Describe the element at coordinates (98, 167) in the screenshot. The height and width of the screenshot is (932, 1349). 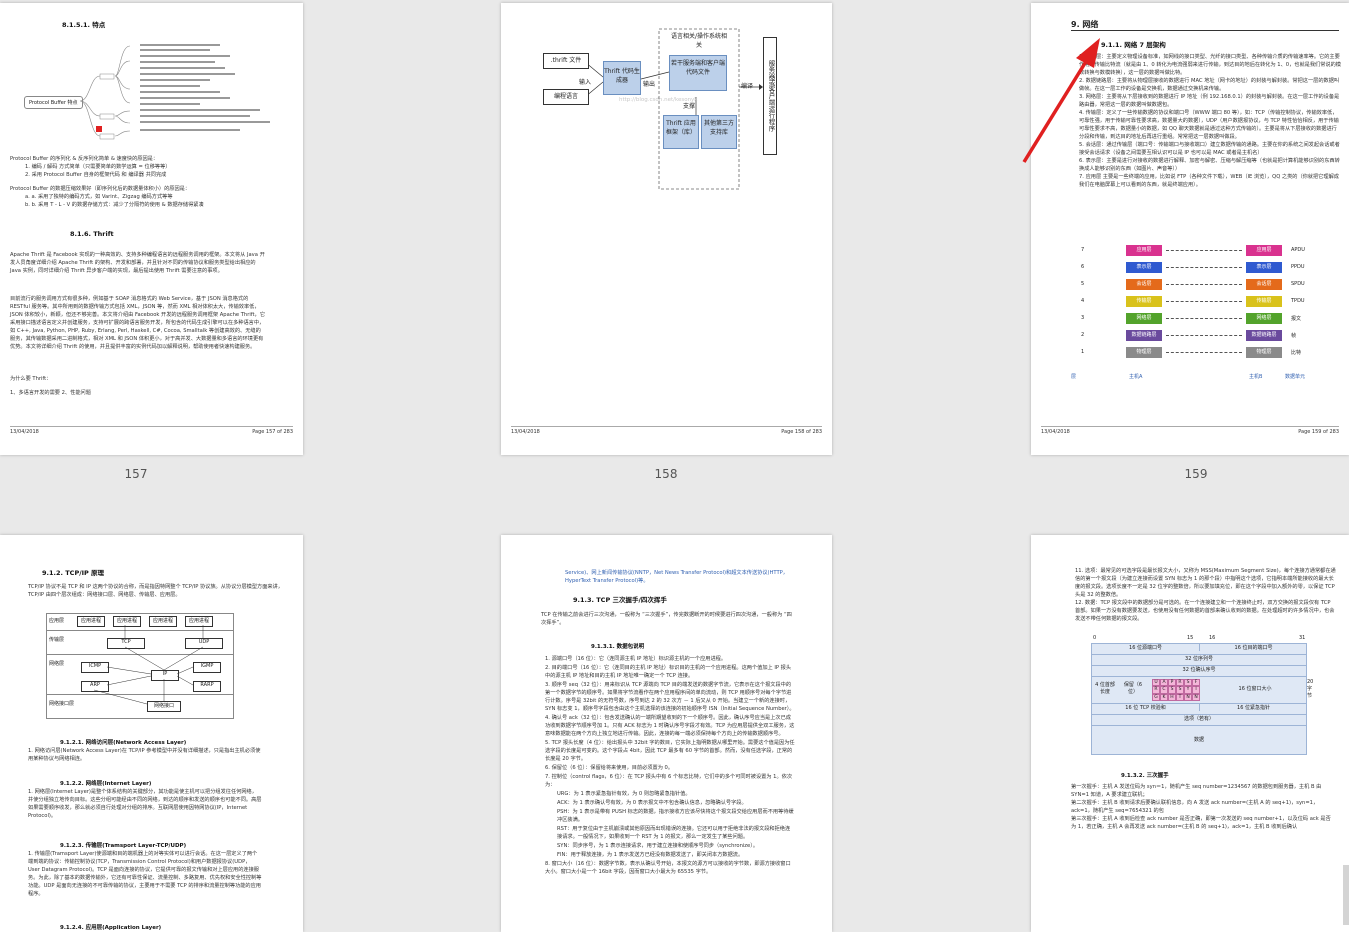
I see `line-2: 1. 编码 / 解码 方式简单（只需要简单的数学运算 = 位移等等）` at that location.